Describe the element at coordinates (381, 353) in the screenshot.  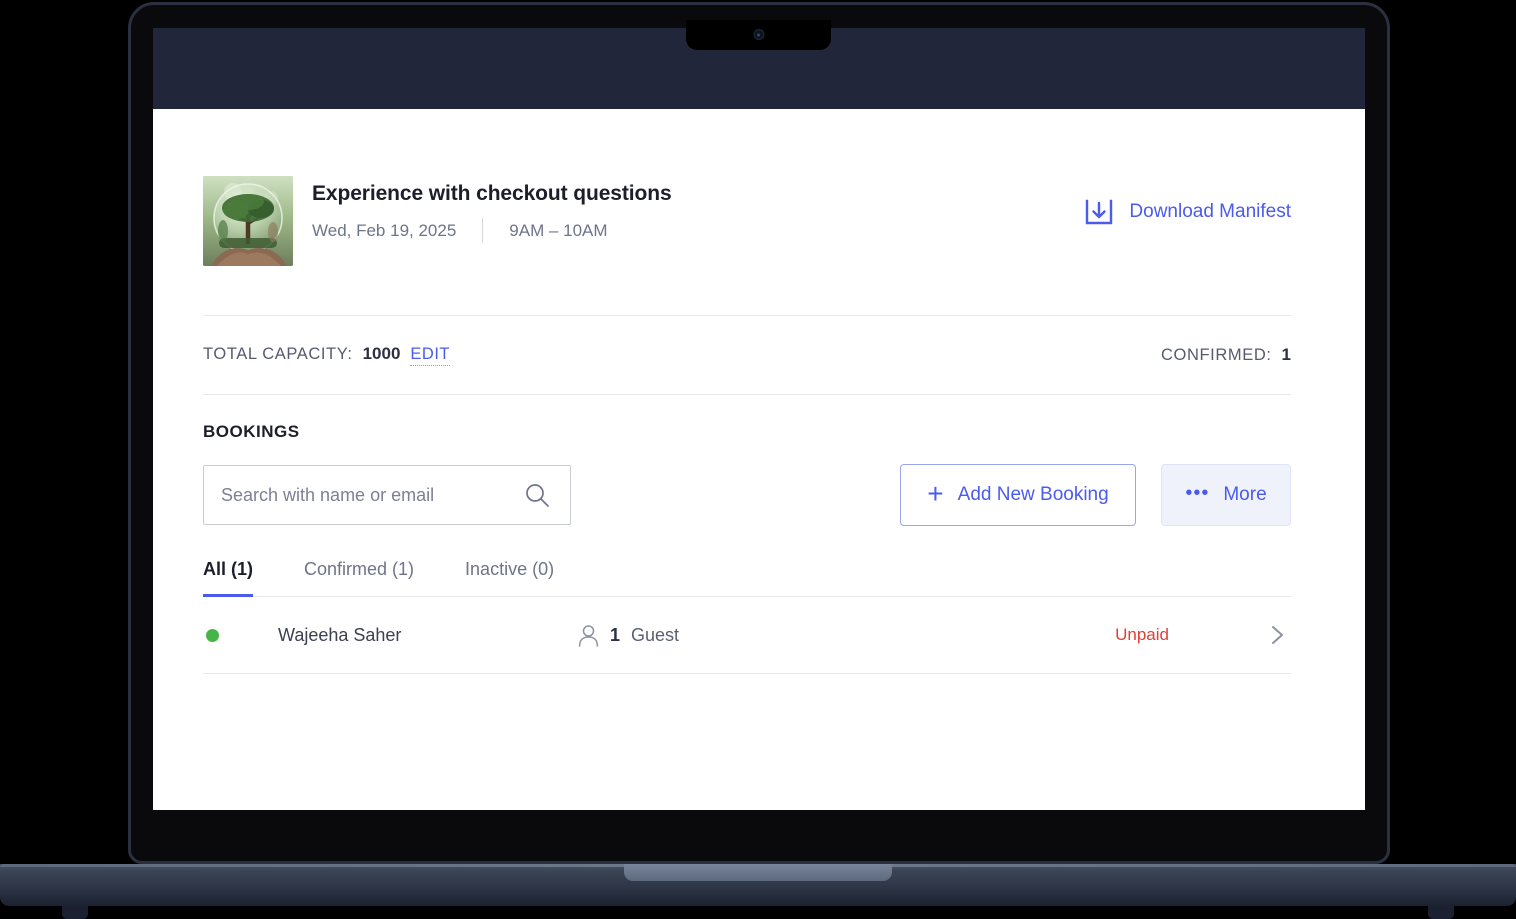
I see `total-capacity-value: 1000` at that location.